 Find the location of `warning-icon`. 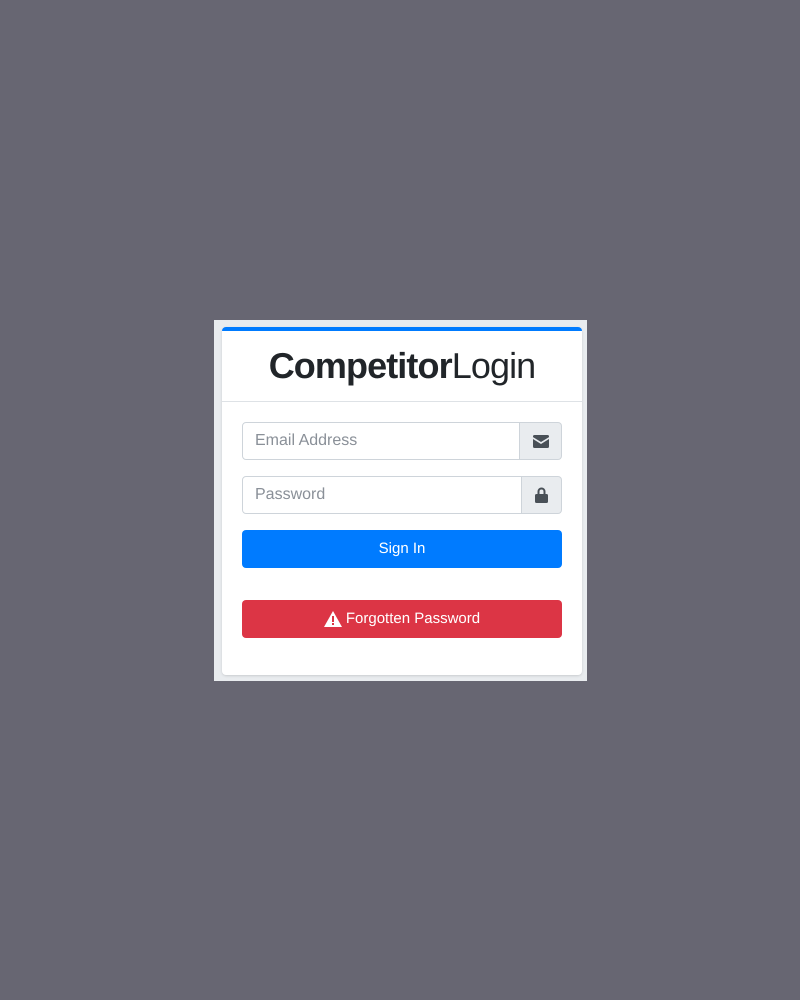

warning-icon is located at coordinates (333, 619).